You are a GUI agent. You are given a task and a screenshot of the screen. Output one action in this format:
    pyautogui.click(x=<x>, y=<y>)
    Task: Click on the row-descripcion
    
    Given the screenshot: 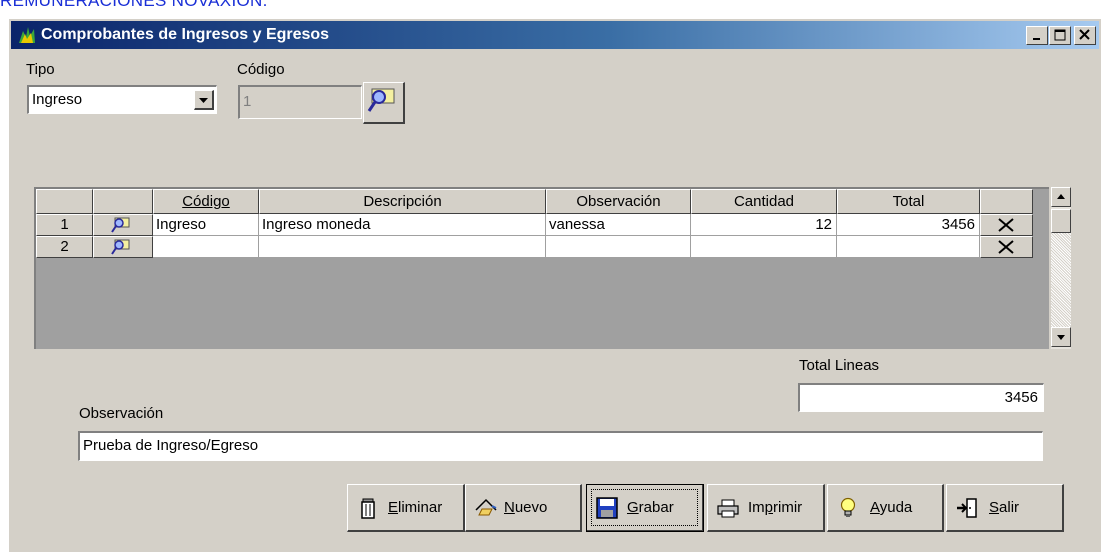 What is the action you would take?
    pyautogui.click(x=402, y=247)
    